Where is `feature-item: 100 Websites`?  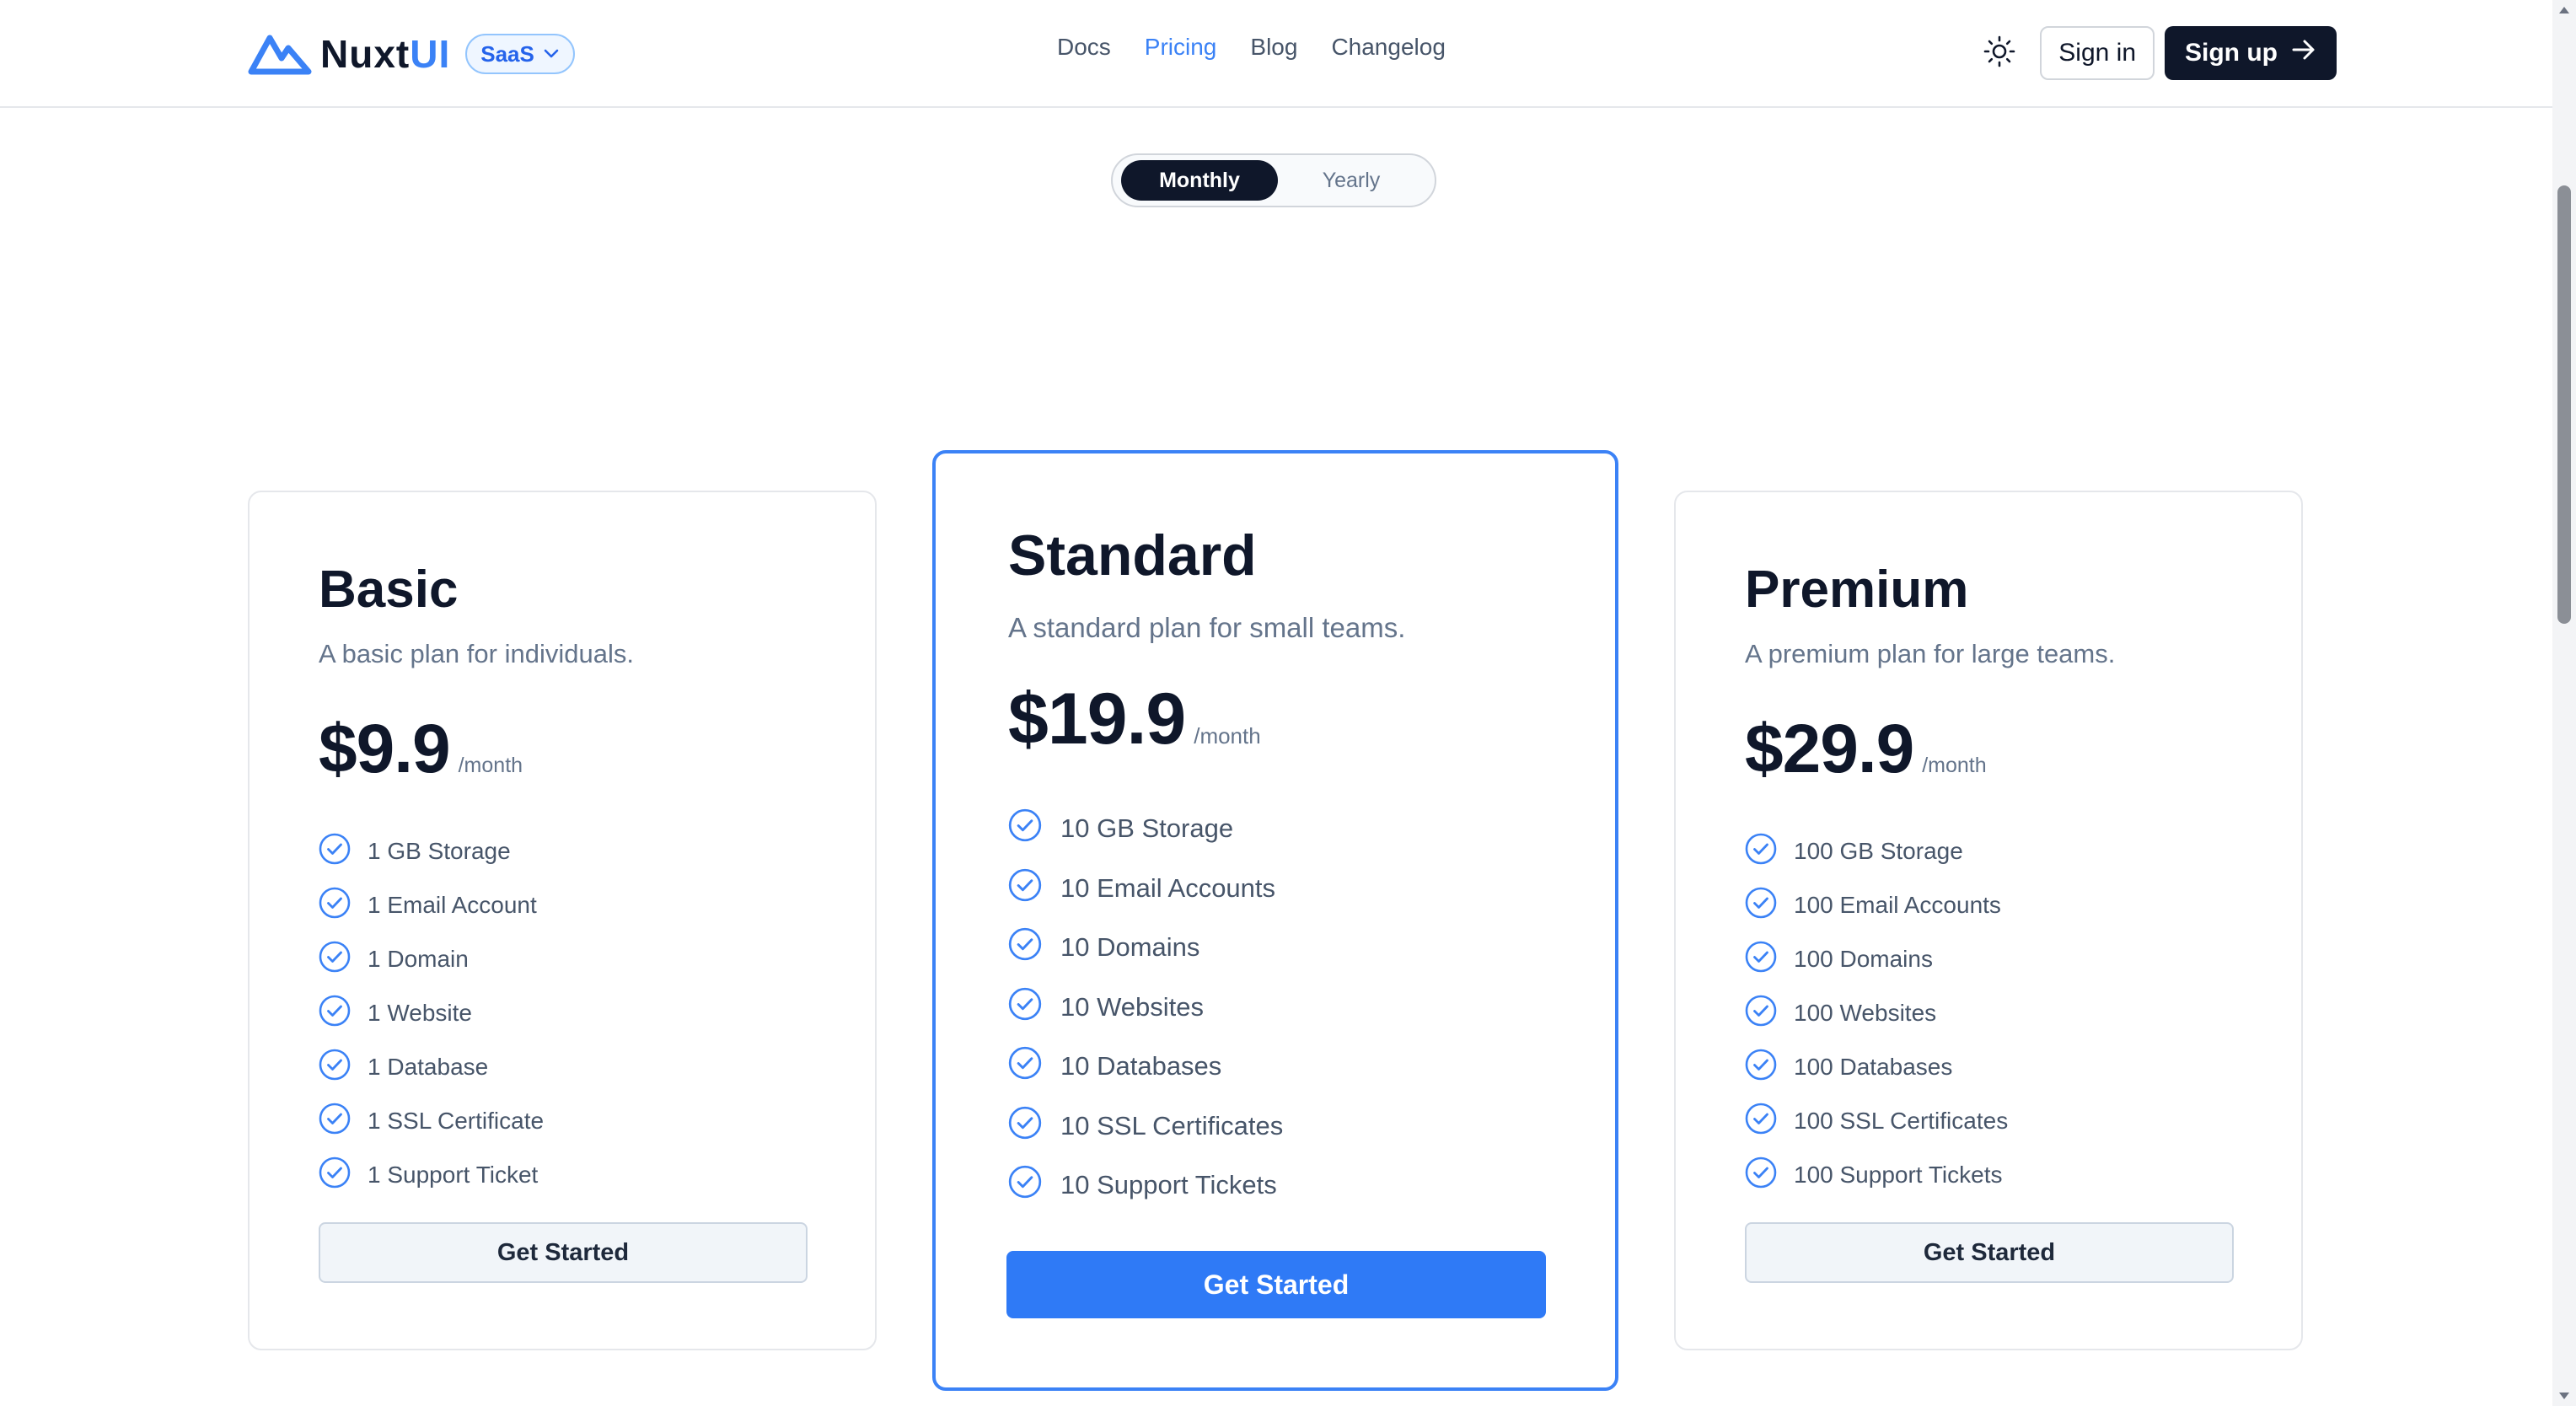 feature-item: 100 Websites is located at coordinates (1875, 1013).